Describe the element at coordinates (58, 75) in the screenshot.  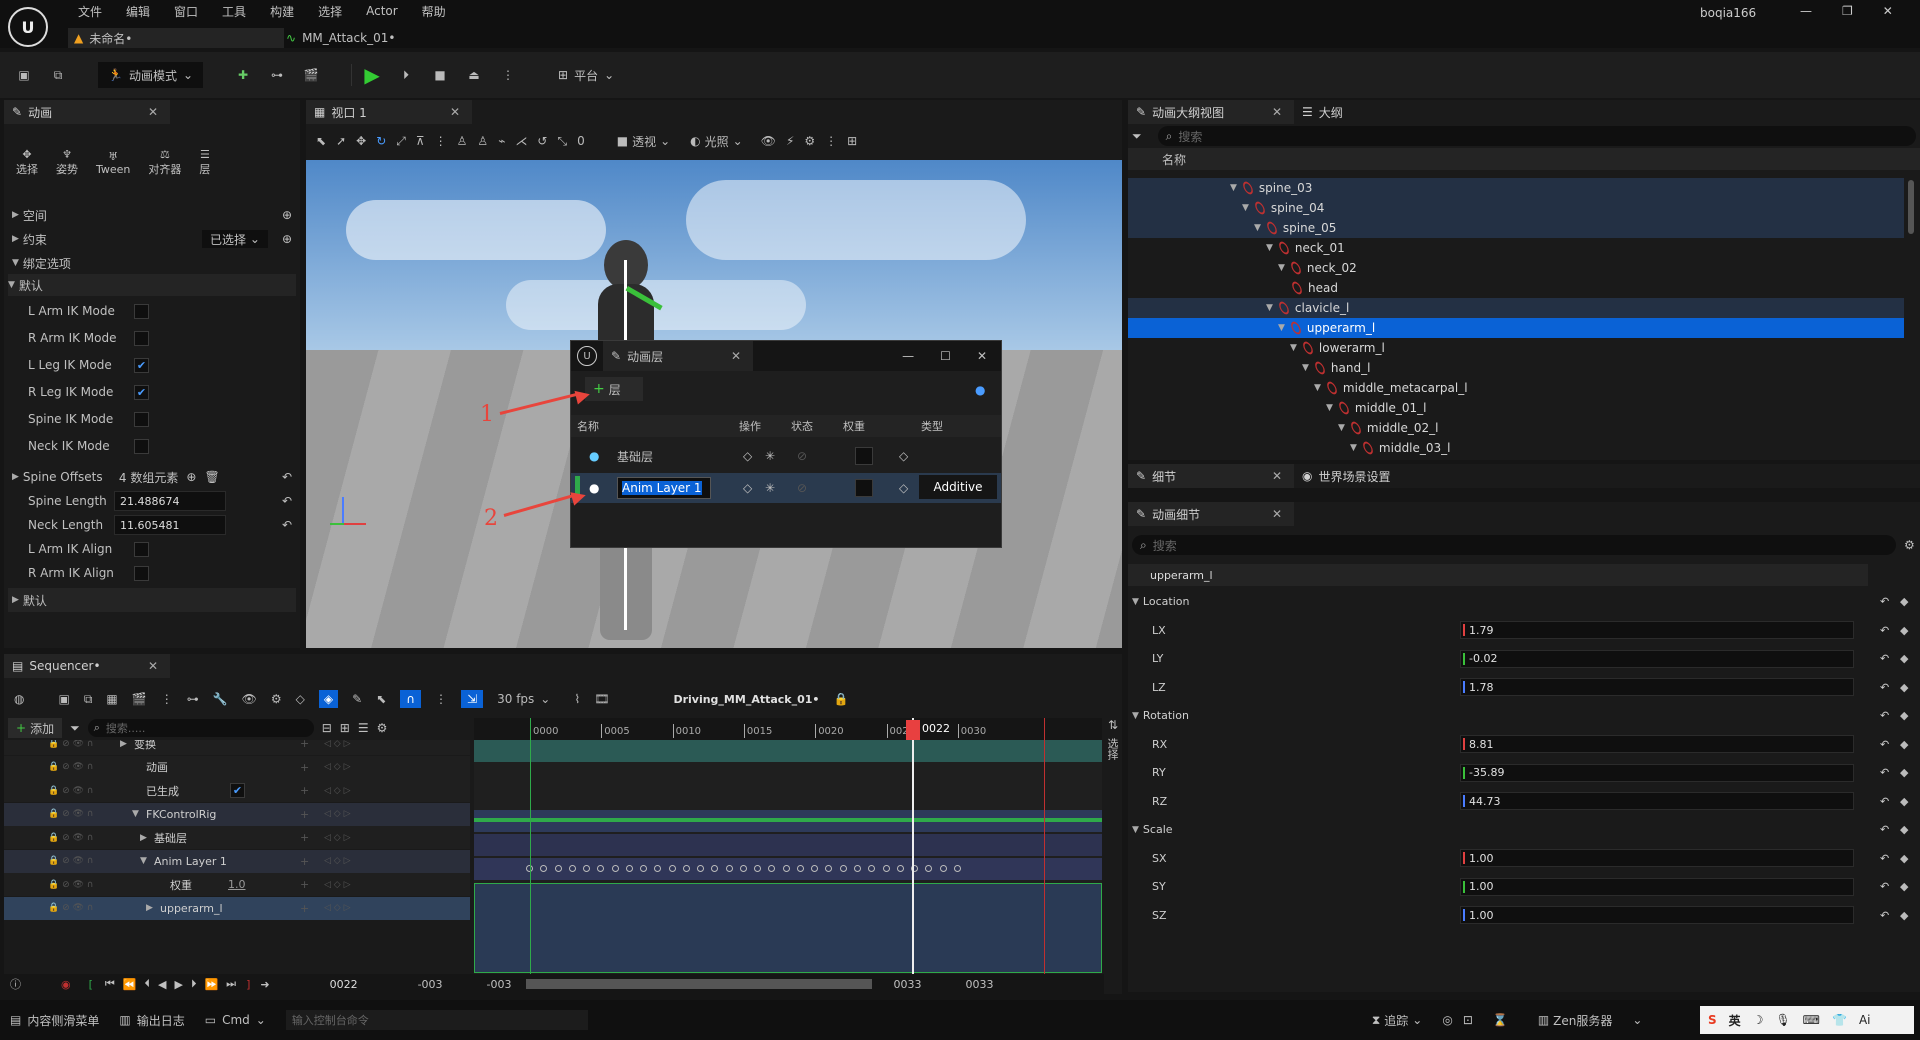
I see `browse-icon: ⧉` at that location.